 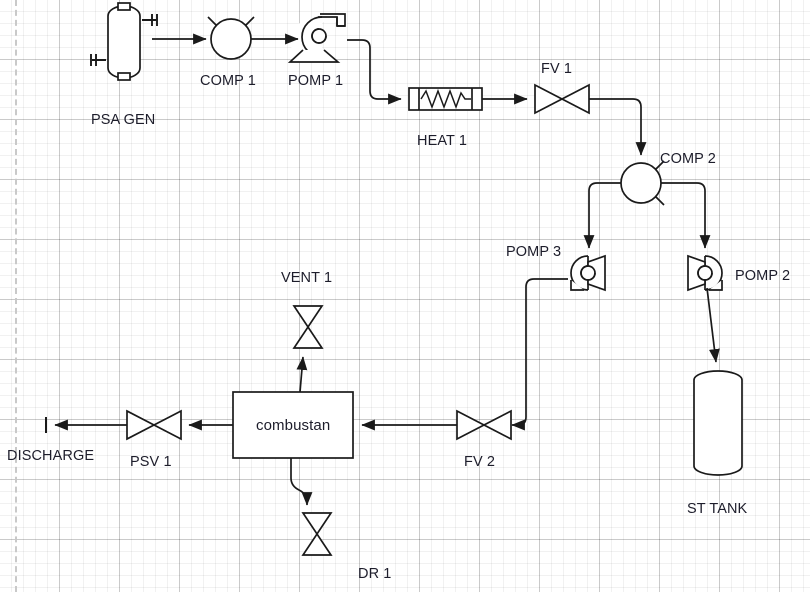 What do you see at coordinates (480, 462) in the screenshot?
I see `label-fv-2: FV 2` at bounding box center [480, 462].